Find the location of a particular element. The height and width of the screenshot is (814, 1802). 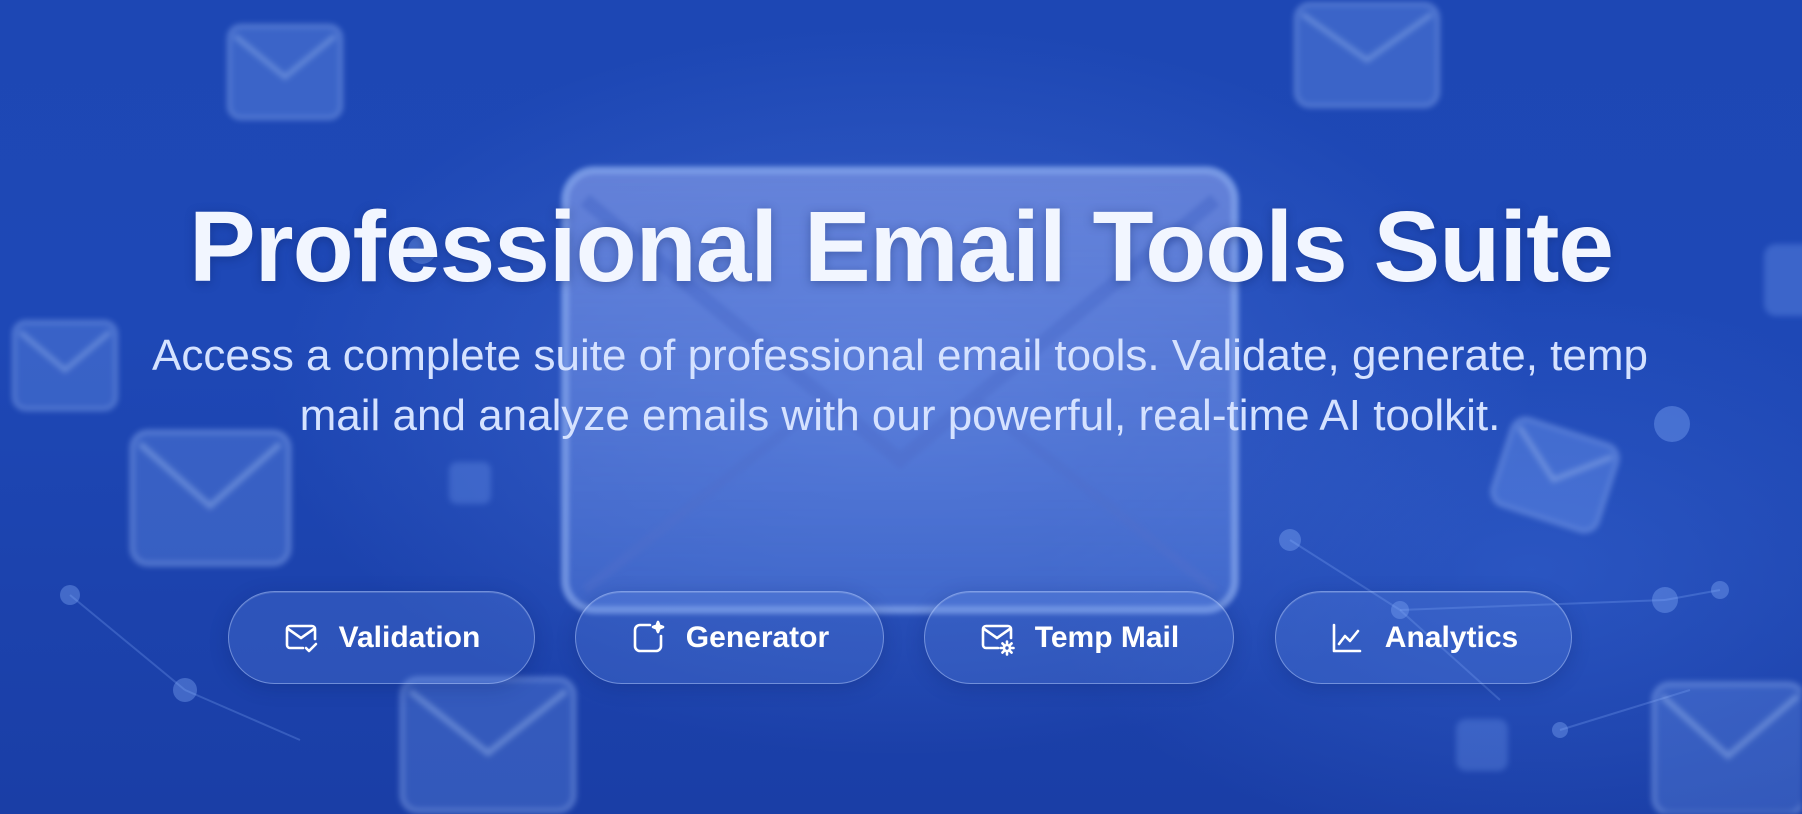

generator-button: Generator is located at coordinates (729, 637).